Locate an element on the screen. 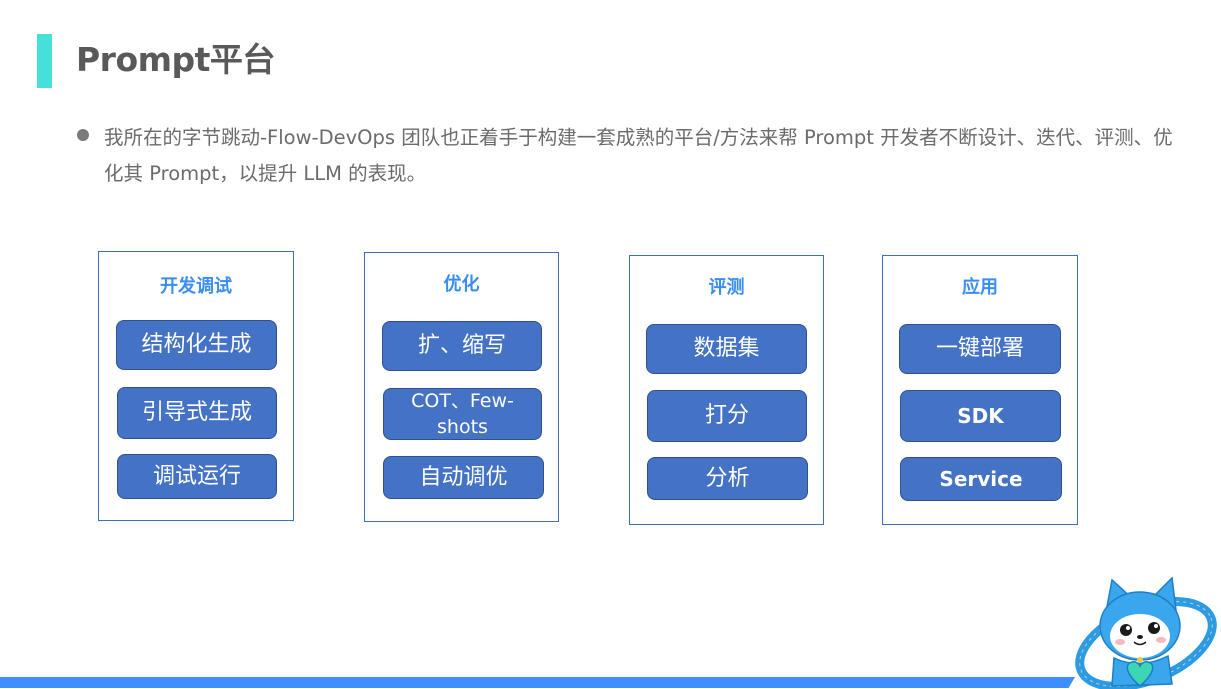  group-evaluate: 评测 数据集 打分 分析 is located at coordinates (726, 390).